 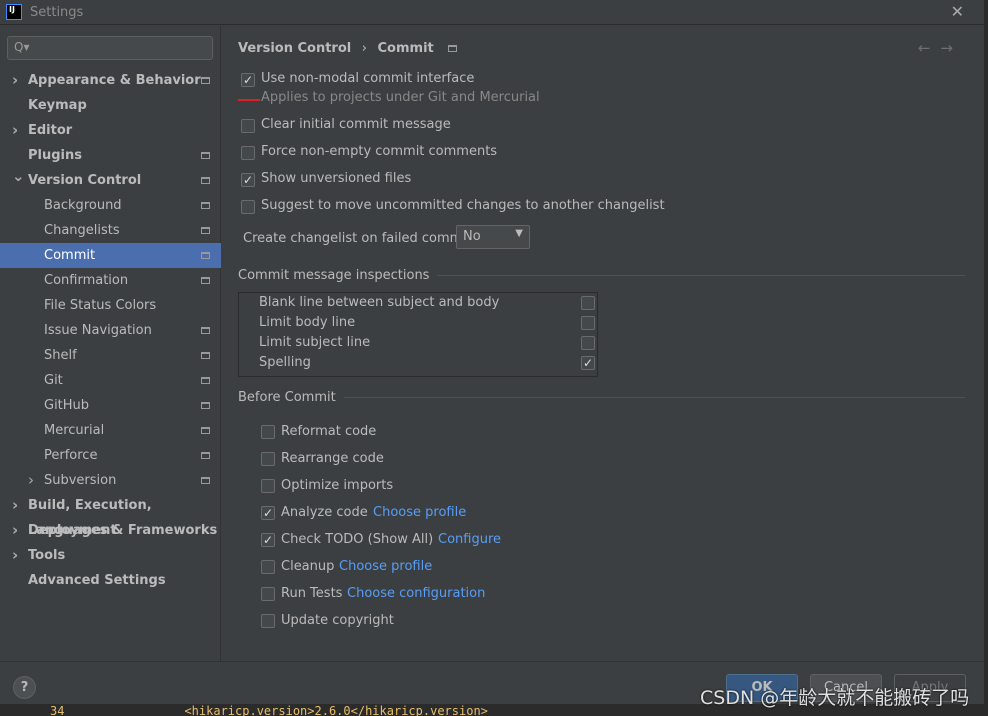 What do you see at coordinates (418, 364) in the screenshot?
I see `inspection-row: Spelling ✓` at bounding box center [418, 364].